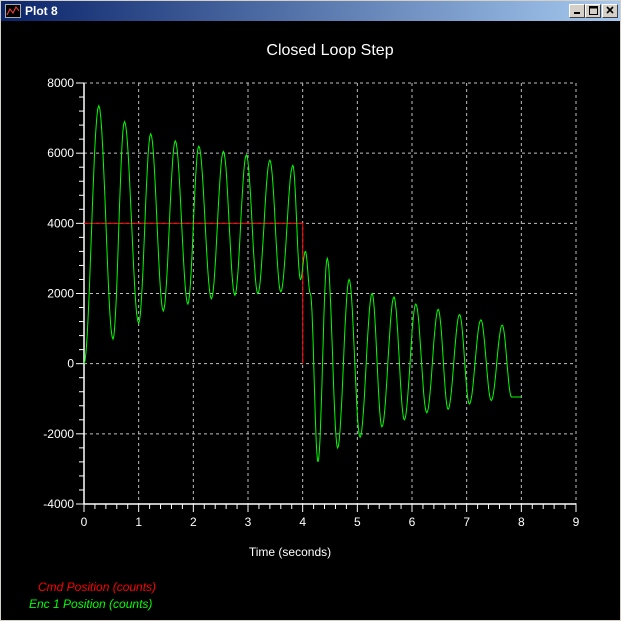  Describe the element at coordinates (60, 223) in the screenshot. I see `y-tick-label: 4000` at that location.